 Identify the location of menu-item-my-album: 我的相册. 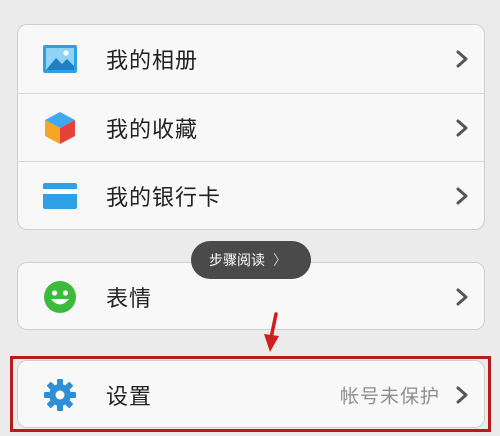
(251, 59).